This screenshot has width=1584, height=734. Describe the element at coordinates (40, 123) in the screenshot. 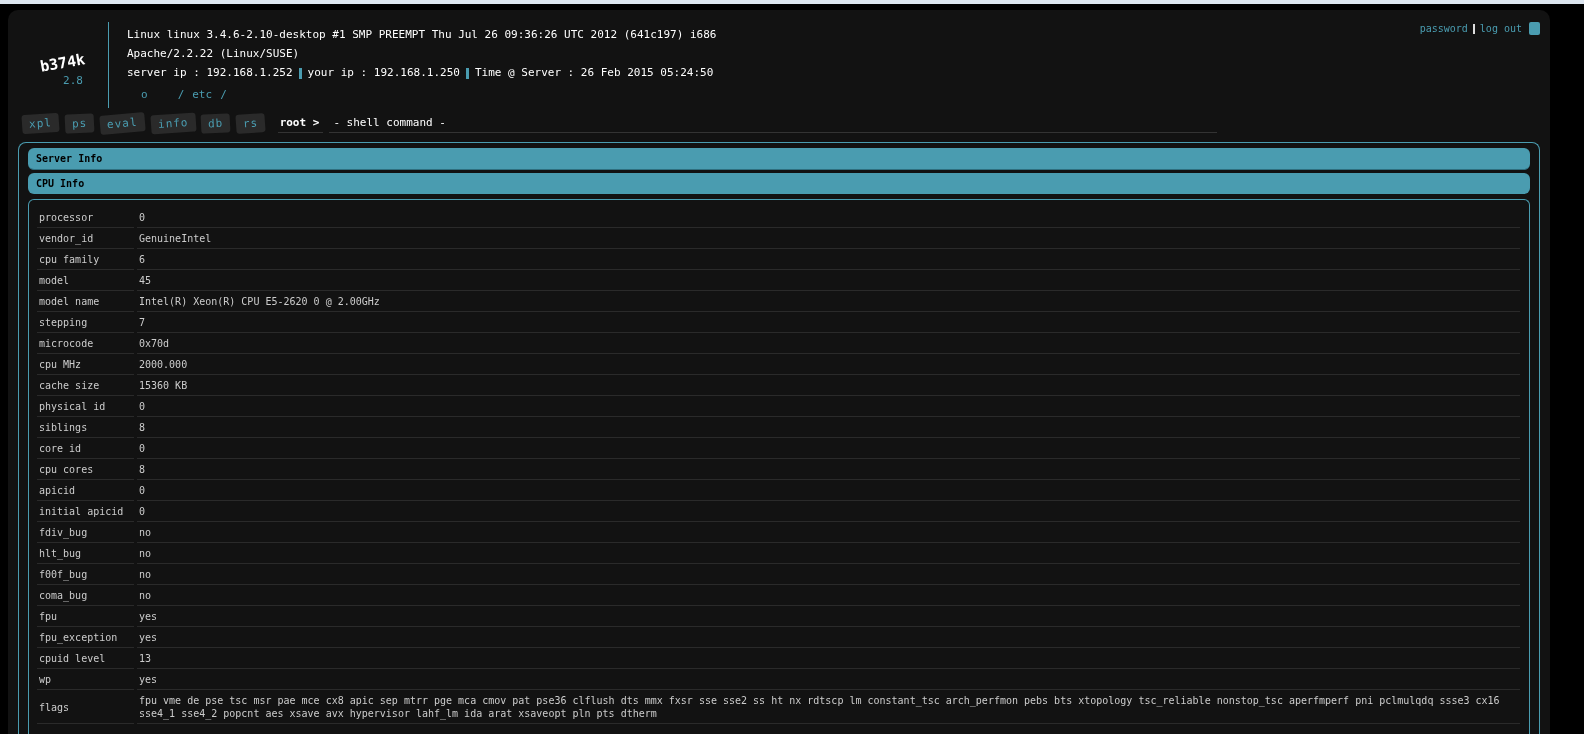

I see `menu-tab: xpl` at that location.